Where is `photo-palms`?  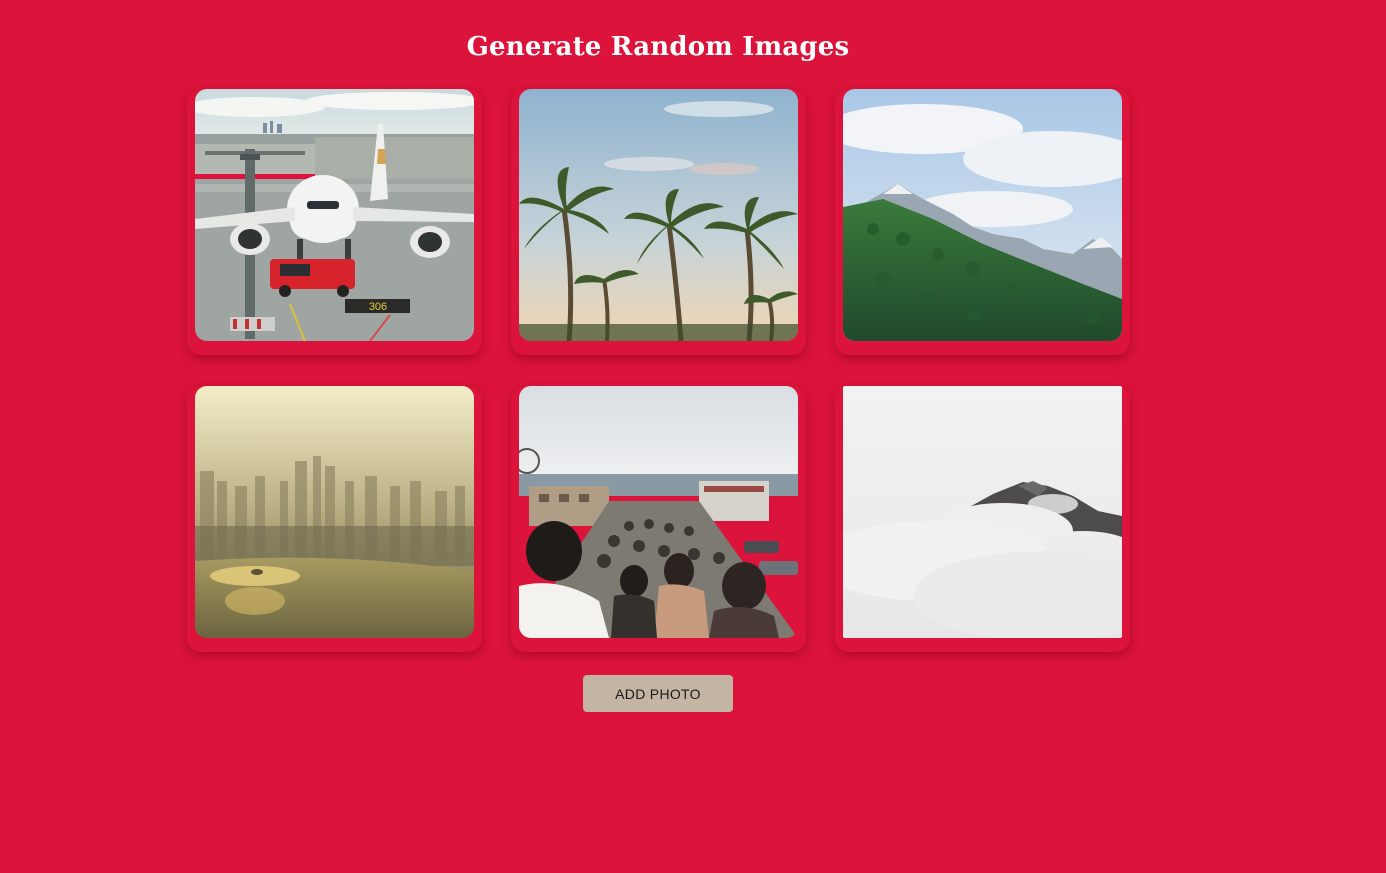
photo-palms is located at coordinates (658, 215).